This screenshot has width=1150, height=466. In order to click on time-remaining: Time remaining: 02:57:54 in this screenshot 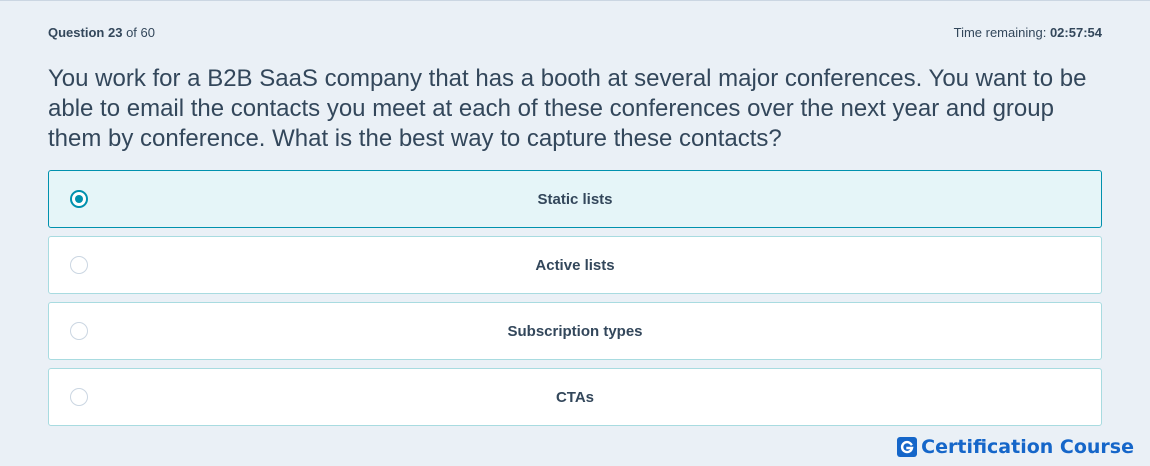, I will do `click(1028, 32)`.